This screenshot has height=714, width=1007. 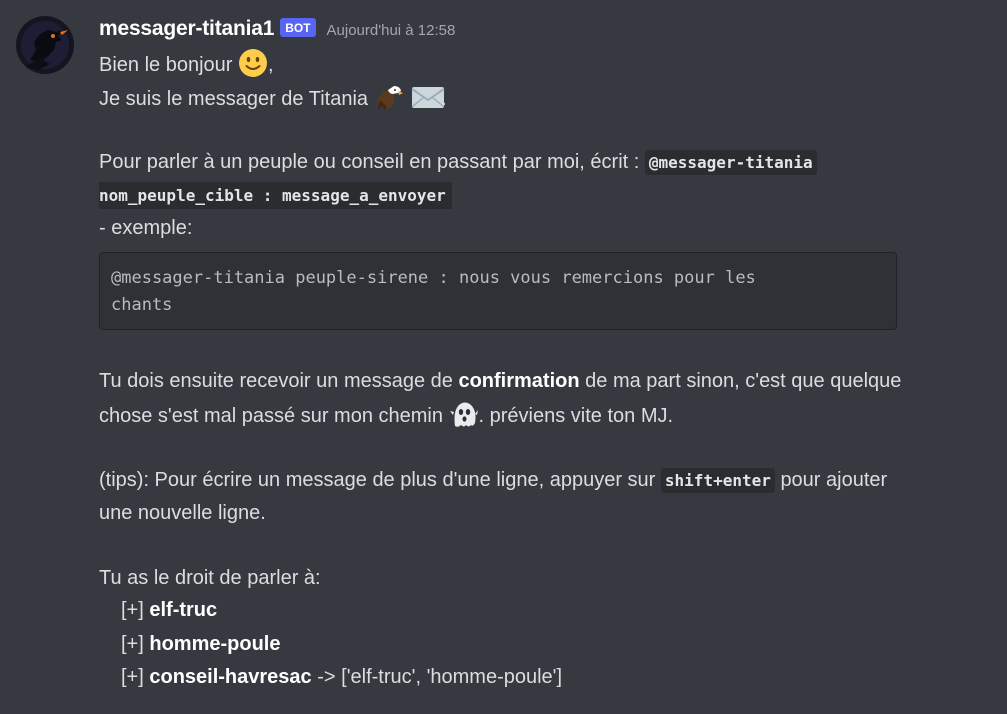 What do you see at coordinates (389, 97) in the screenshot?
I see `eagle-emoji` at bounding box center [389, 97].